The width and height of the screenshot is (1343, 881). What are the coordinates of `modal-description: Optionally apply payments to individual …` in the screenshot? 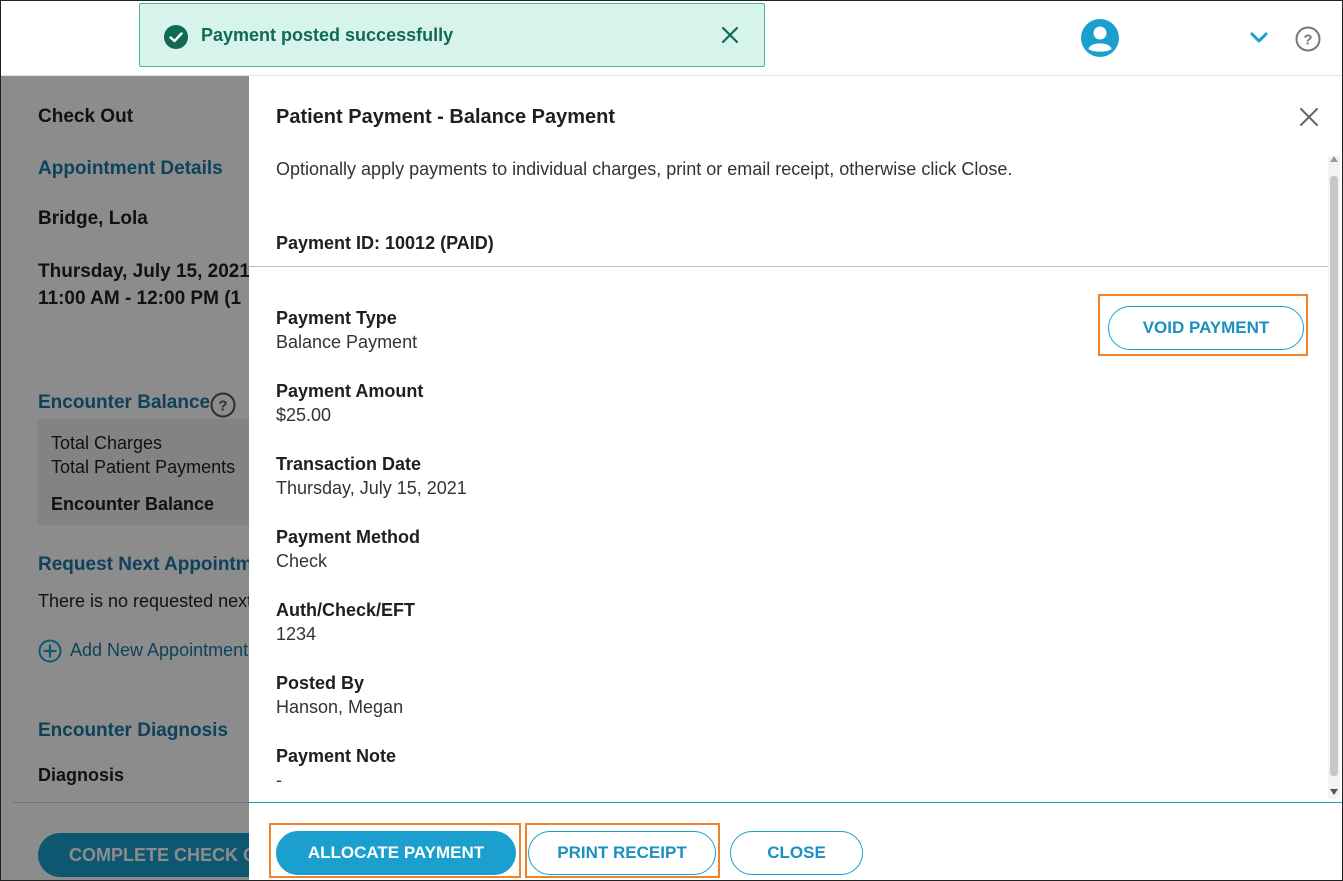 It's located at (644, 169).